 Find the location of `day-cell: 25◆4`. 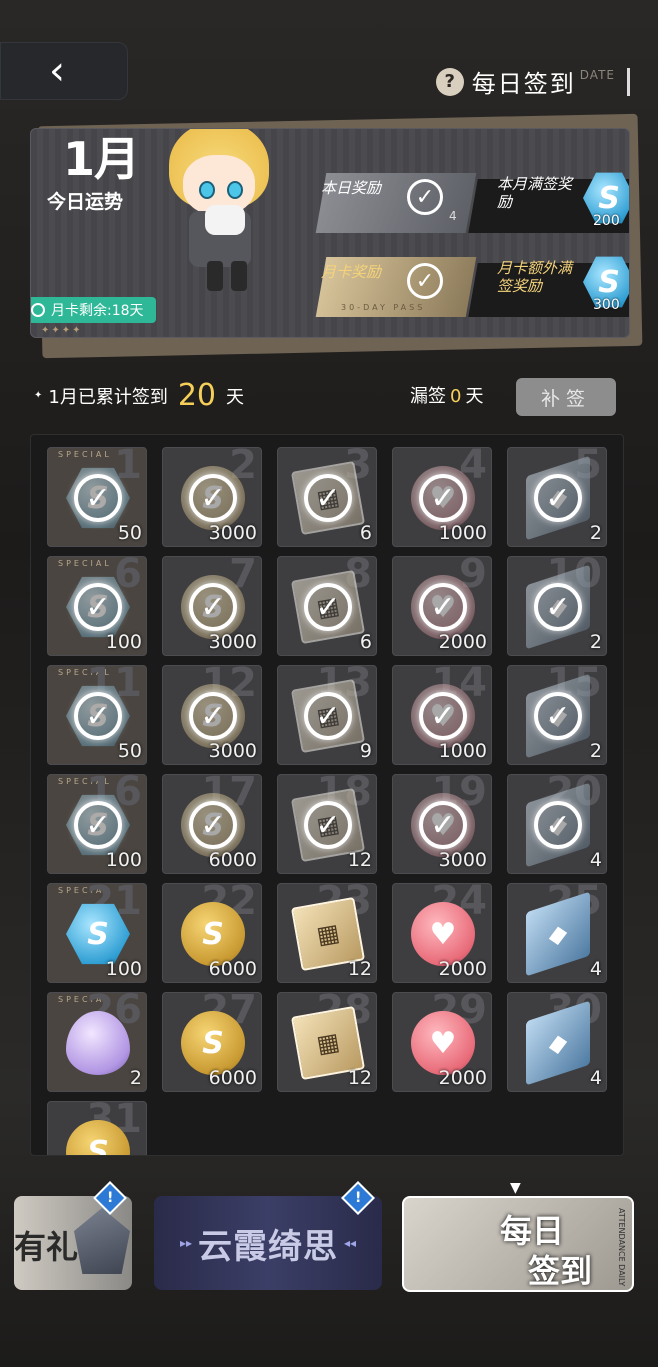

day-cell: 25◆4 is located at coordinates (557, 933).